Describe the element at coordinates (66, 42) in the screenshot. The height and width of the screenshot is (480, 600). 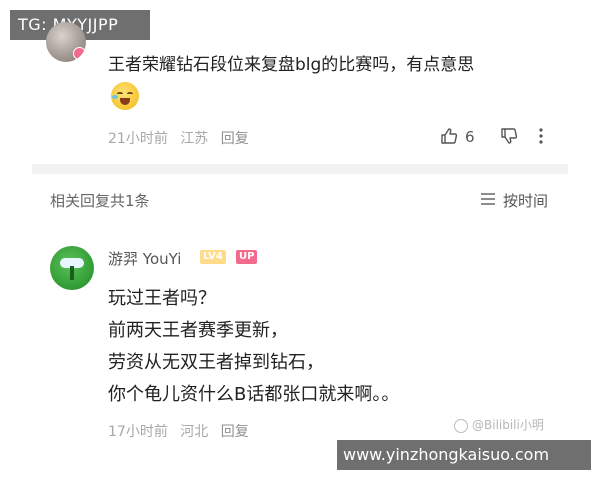
I see `commenter-avatar` at that location.